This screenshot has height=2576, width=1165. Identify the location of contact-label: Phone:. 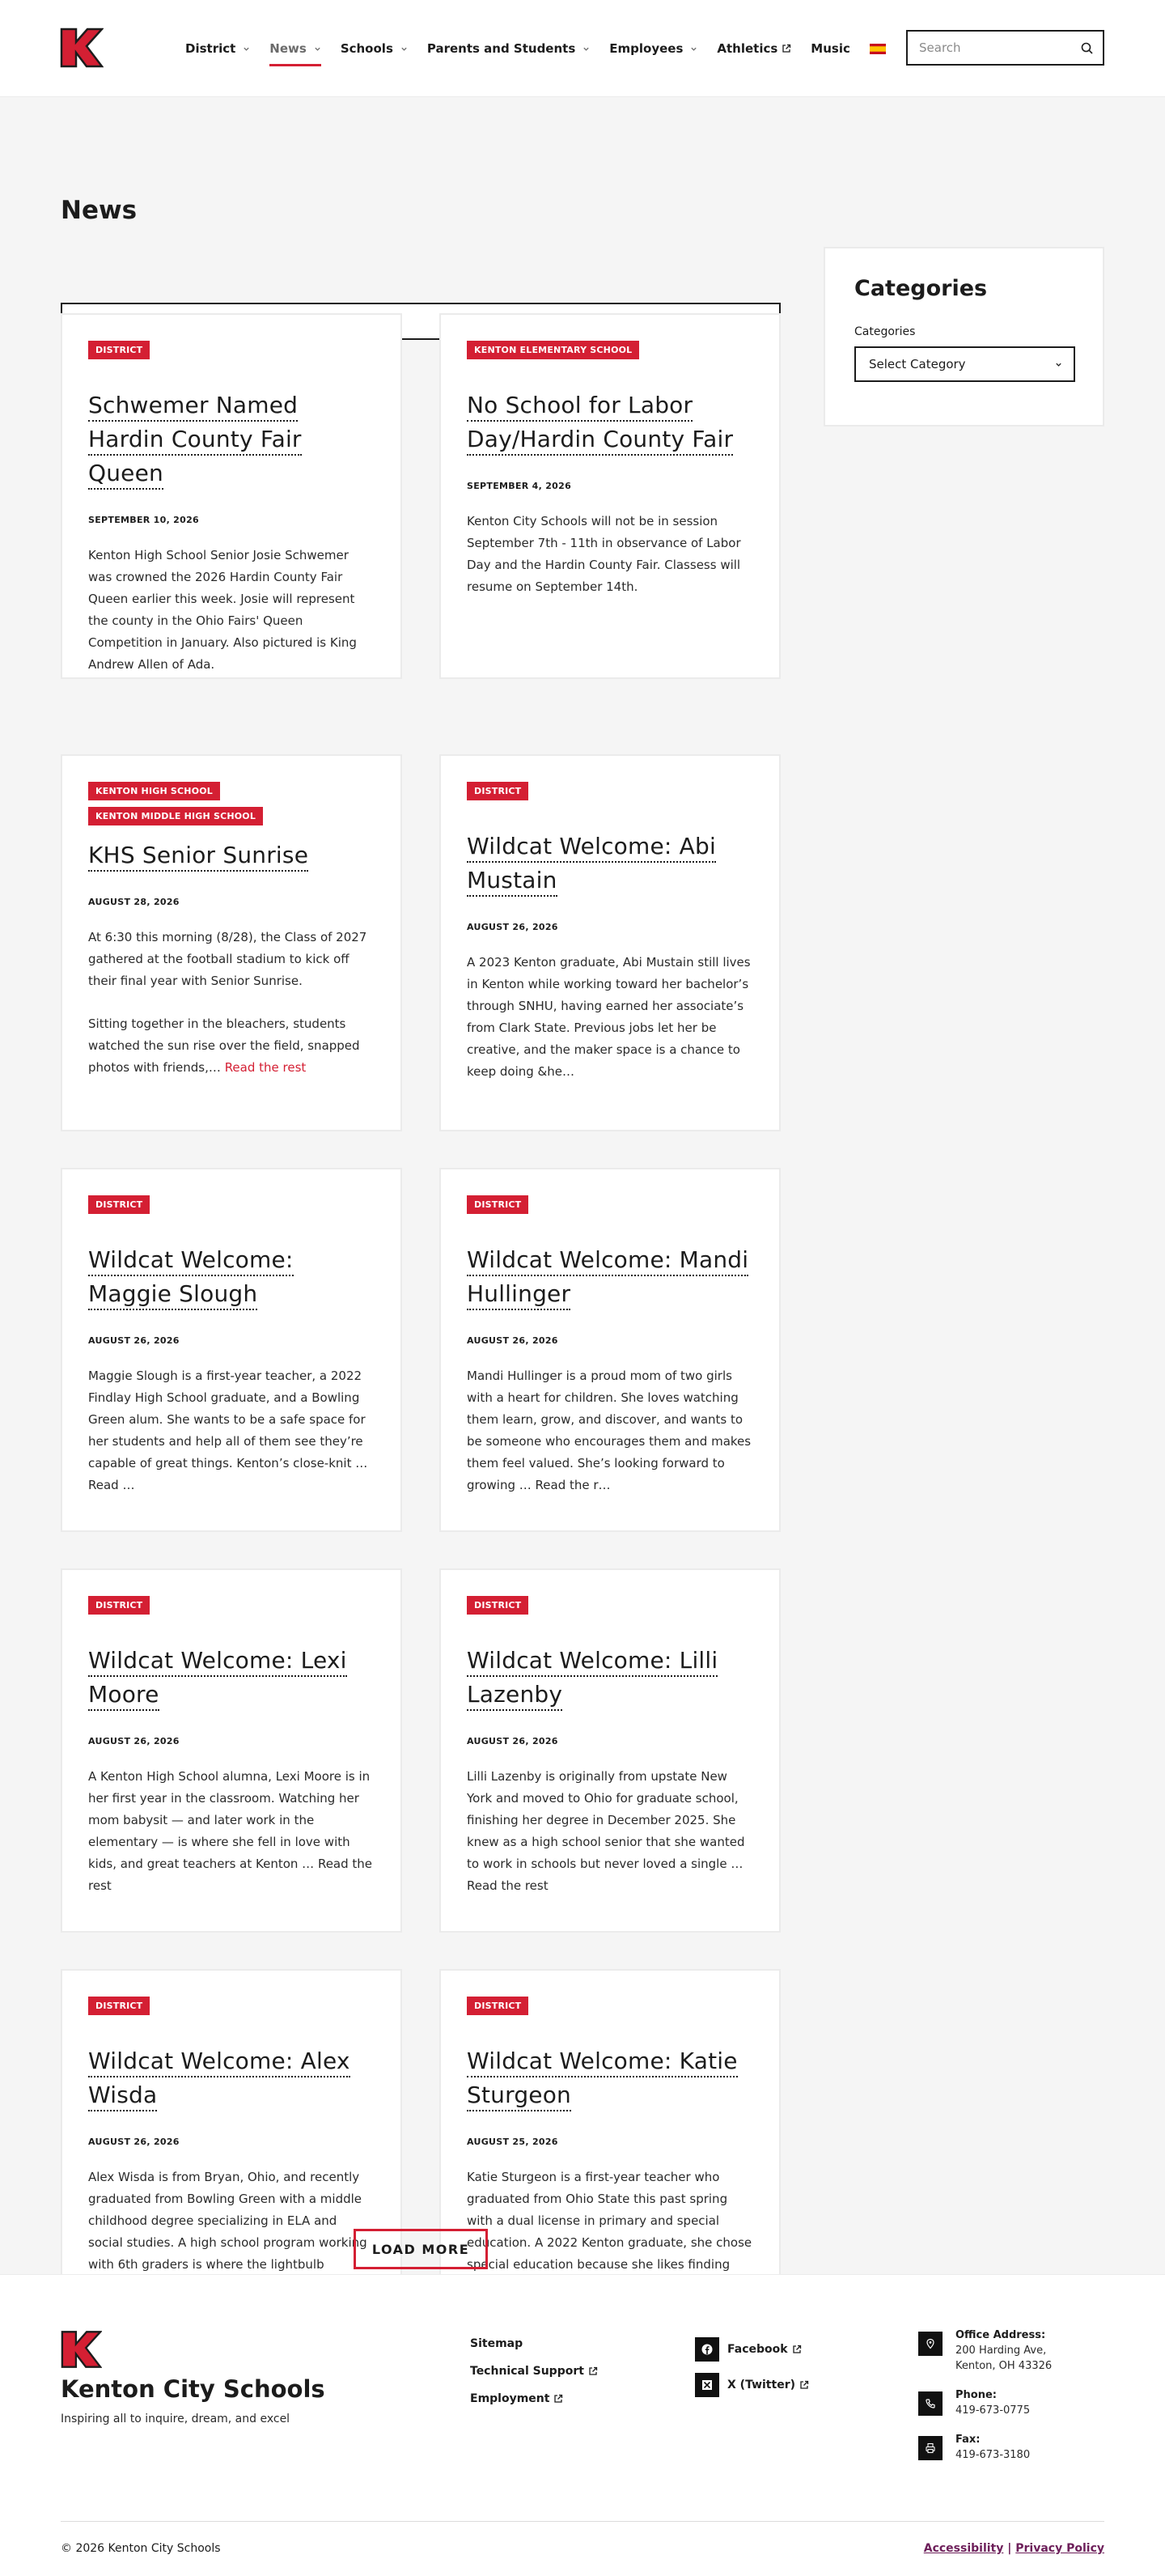
(976, 2395).